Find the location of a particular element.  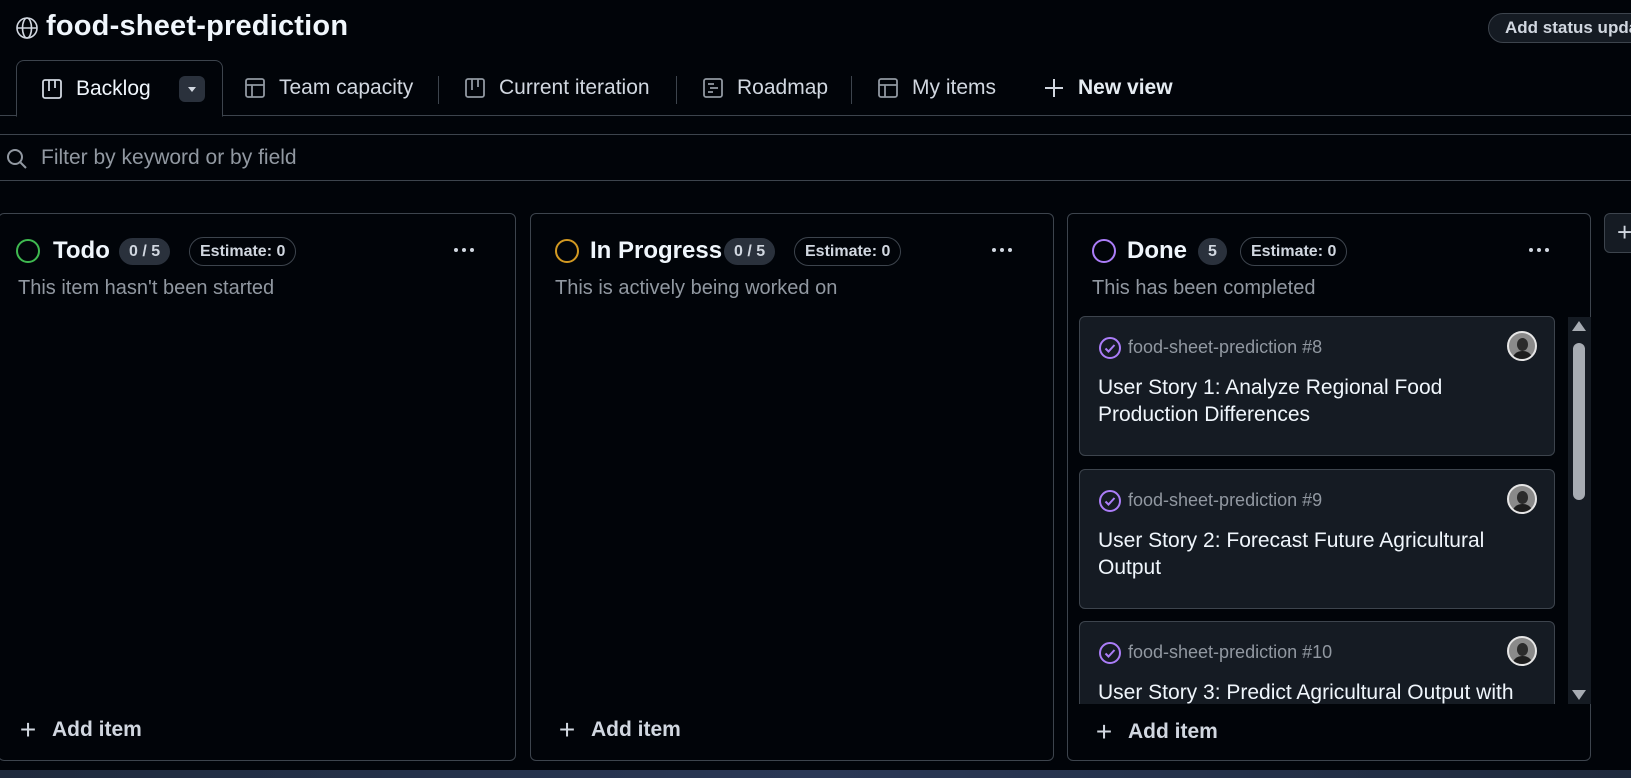

tab-label: Roadmap is located at coordinates (783, 87).